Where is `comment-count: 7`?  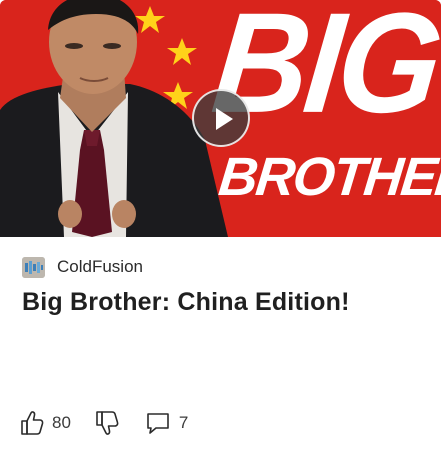
comment-count: 7 is located at coordinates (183, 422).